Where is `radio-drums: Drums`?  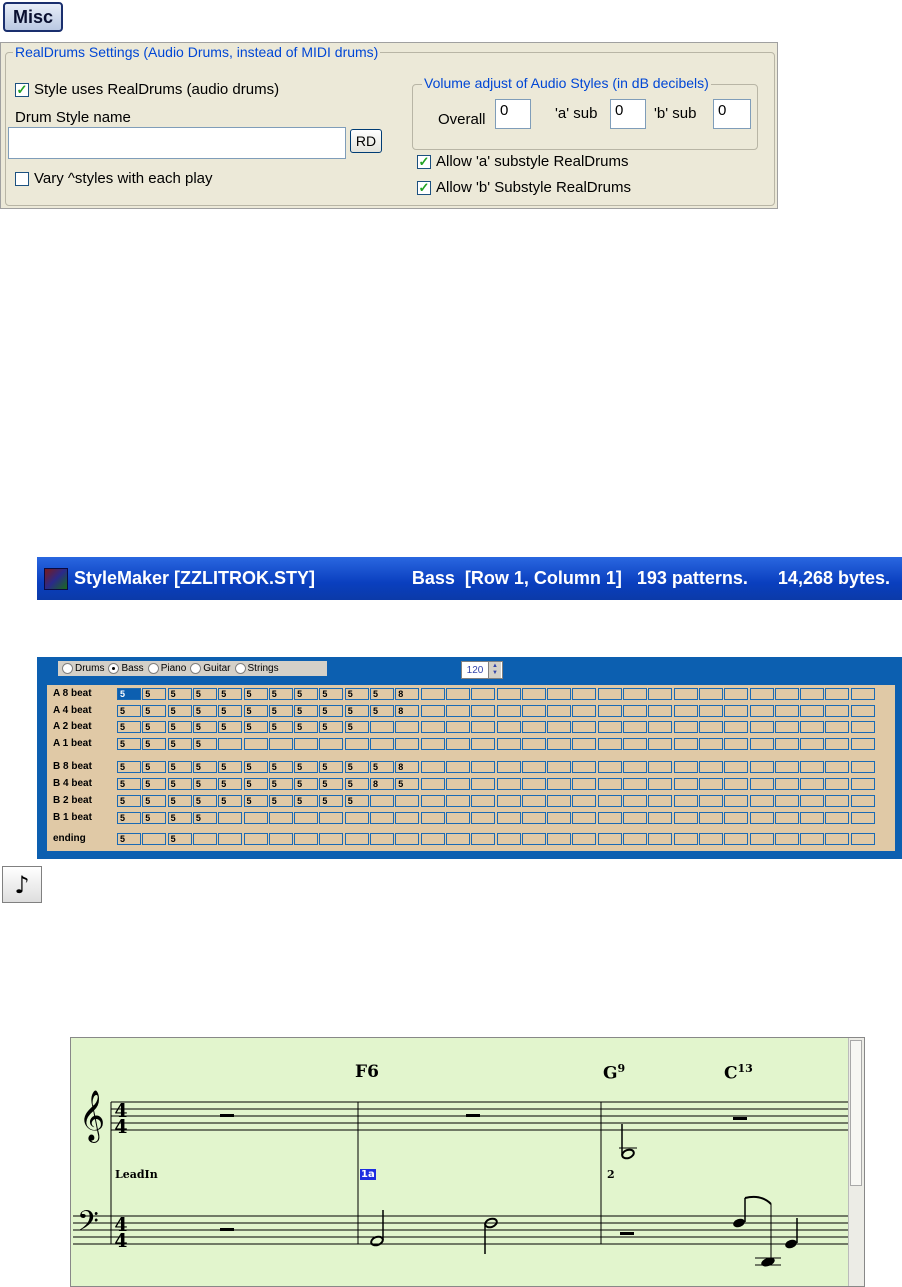 radio-drums: Drums is located at coordinates (83, 668).